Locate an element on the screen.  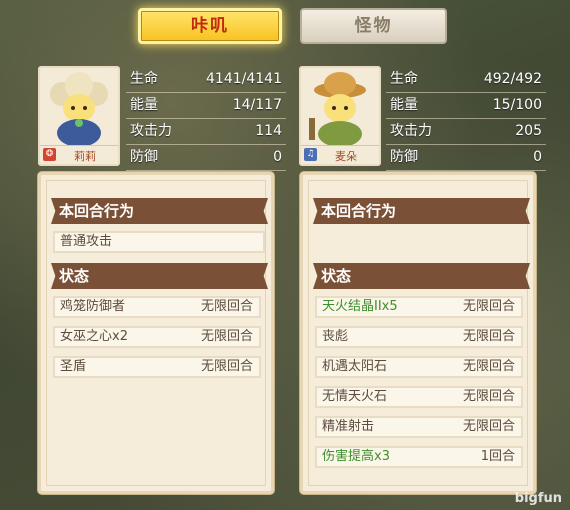
stat-hp: 生命 4141/4141 is located at coordinates (206, 80).